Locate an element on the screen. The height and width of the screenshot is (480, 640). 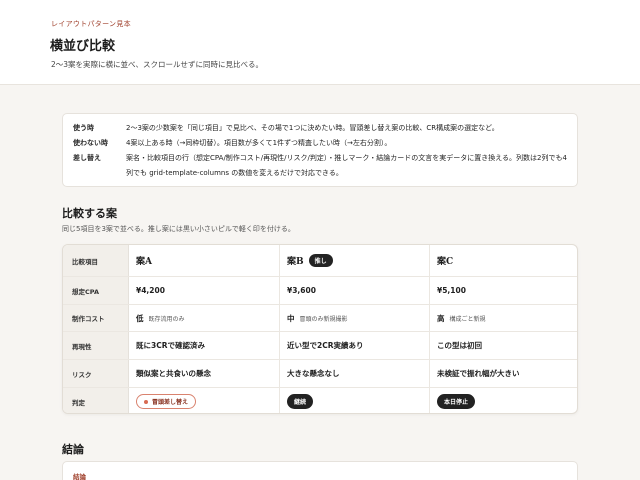
table-row: 想定CPA ¥4,200 ¥3,600 ¥5,100 is located at coordinates (320, 290).